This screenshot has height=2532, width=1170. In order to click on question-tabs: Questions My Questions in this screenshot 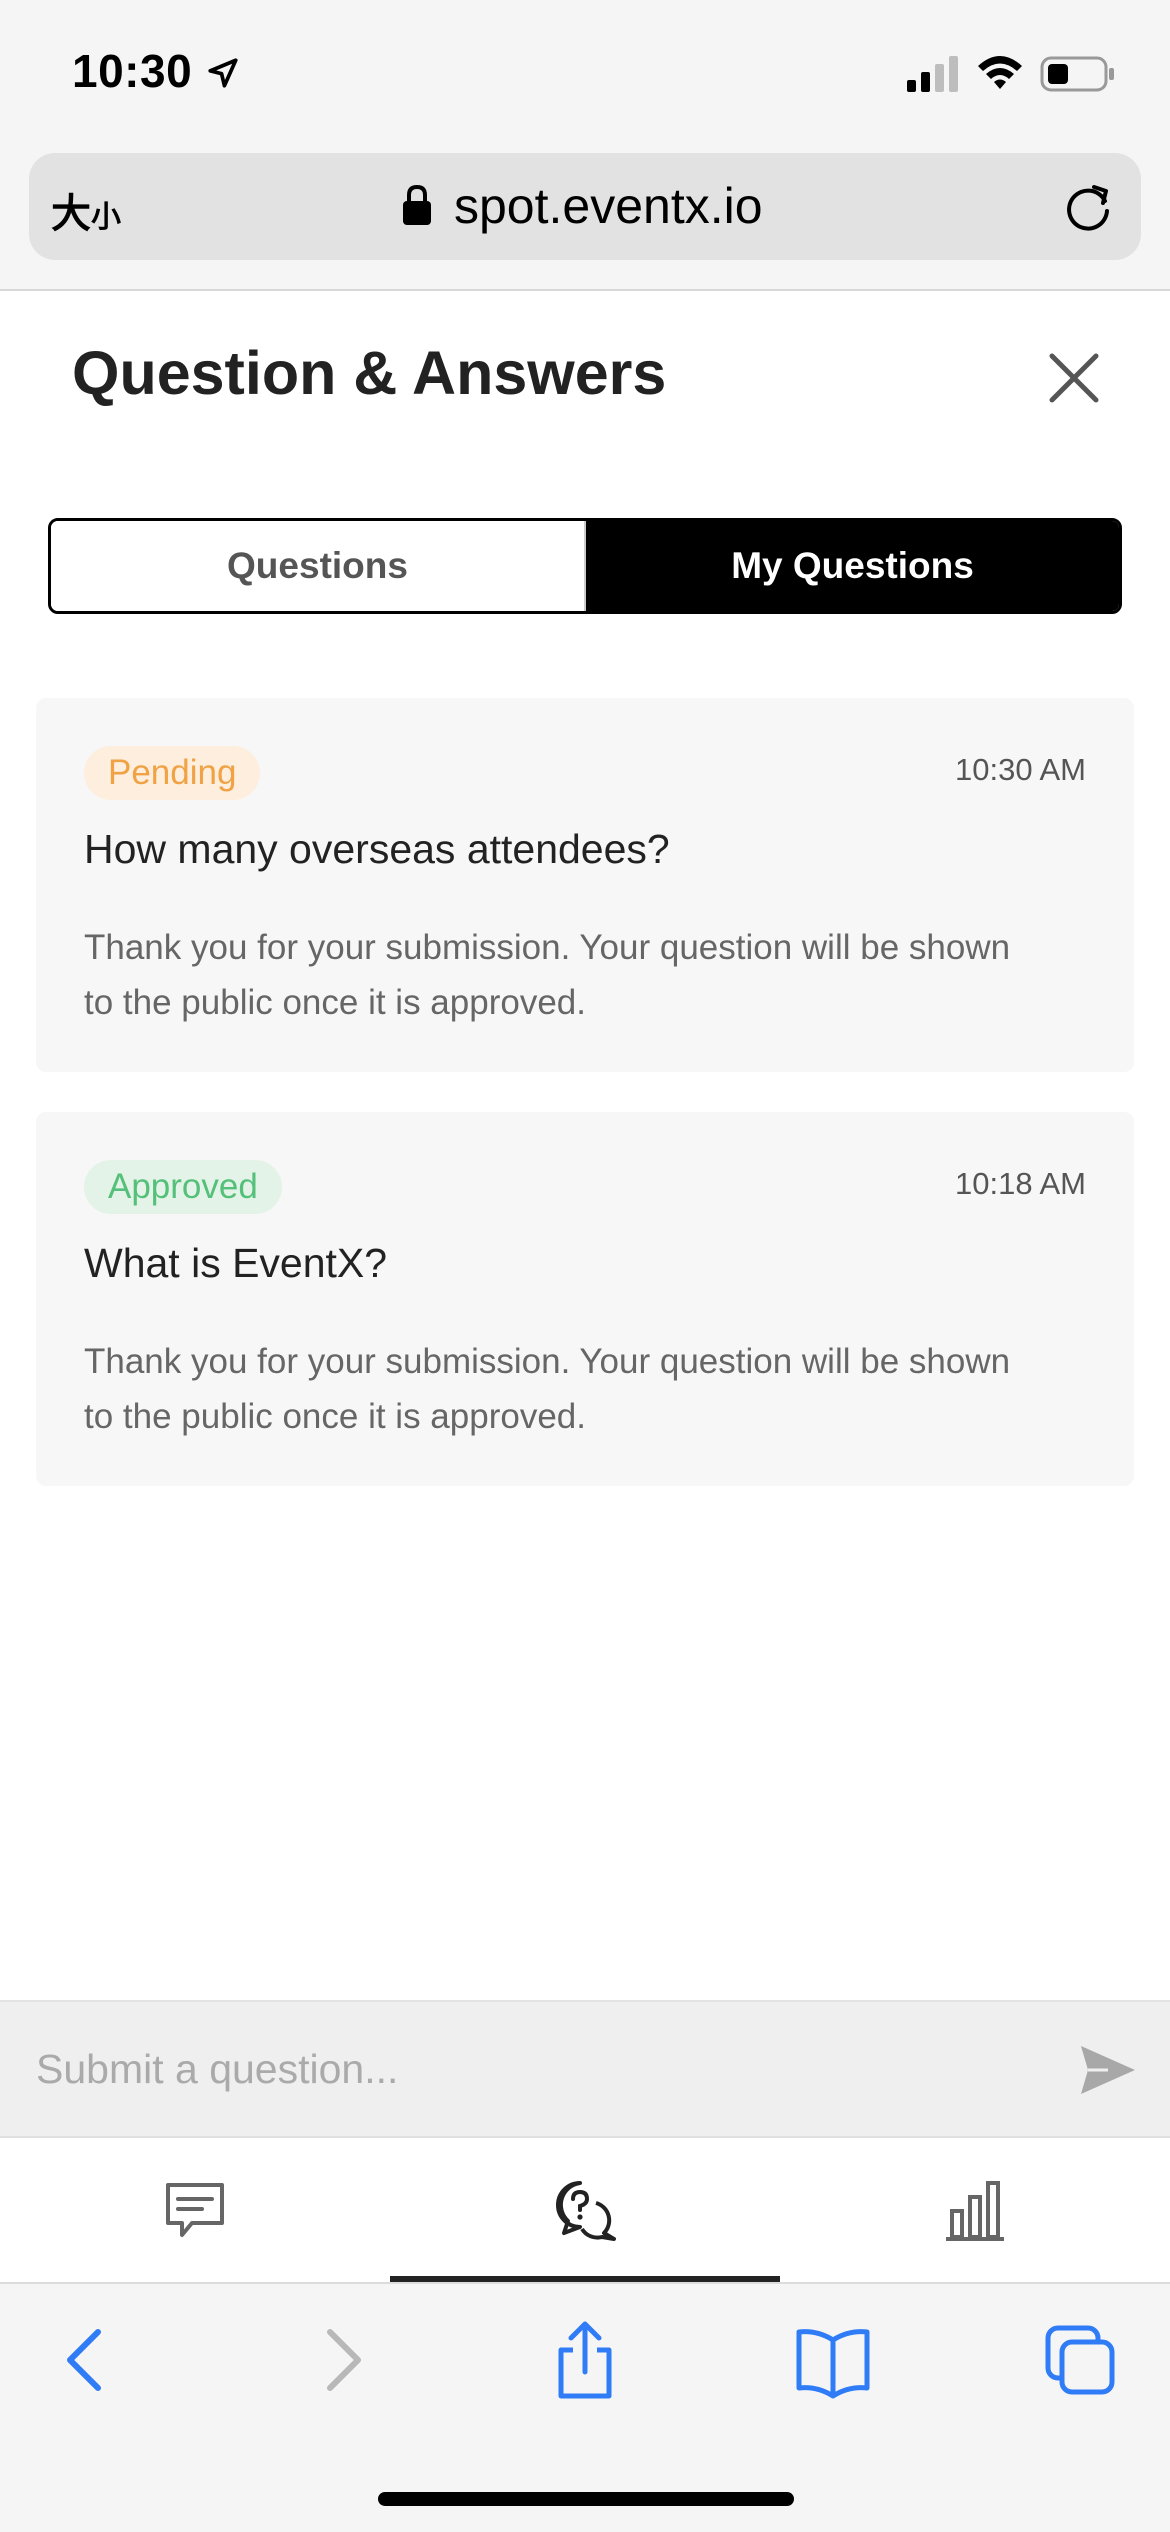, I will do `click(585, 566)`.